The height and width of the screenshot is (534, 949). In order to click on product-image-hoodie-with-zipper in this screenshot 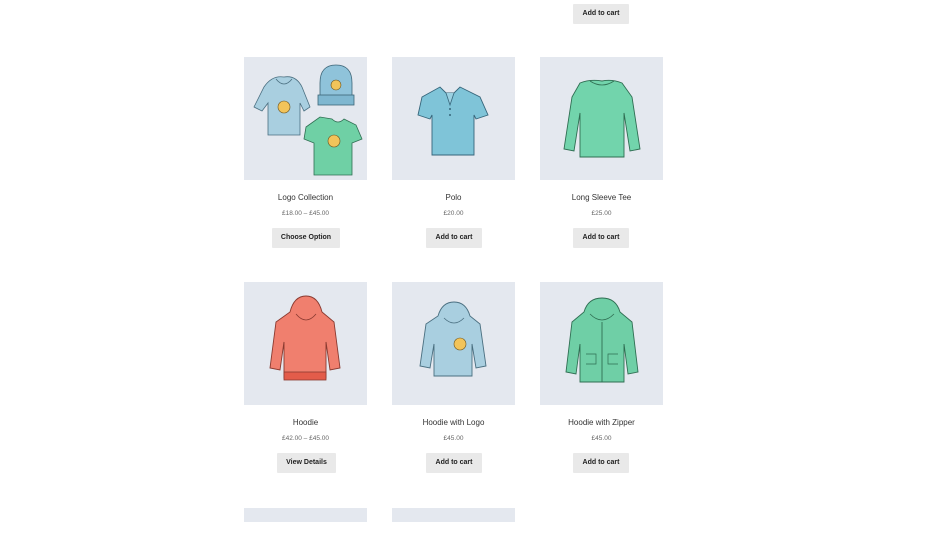, I will do `click(601, 343)`.